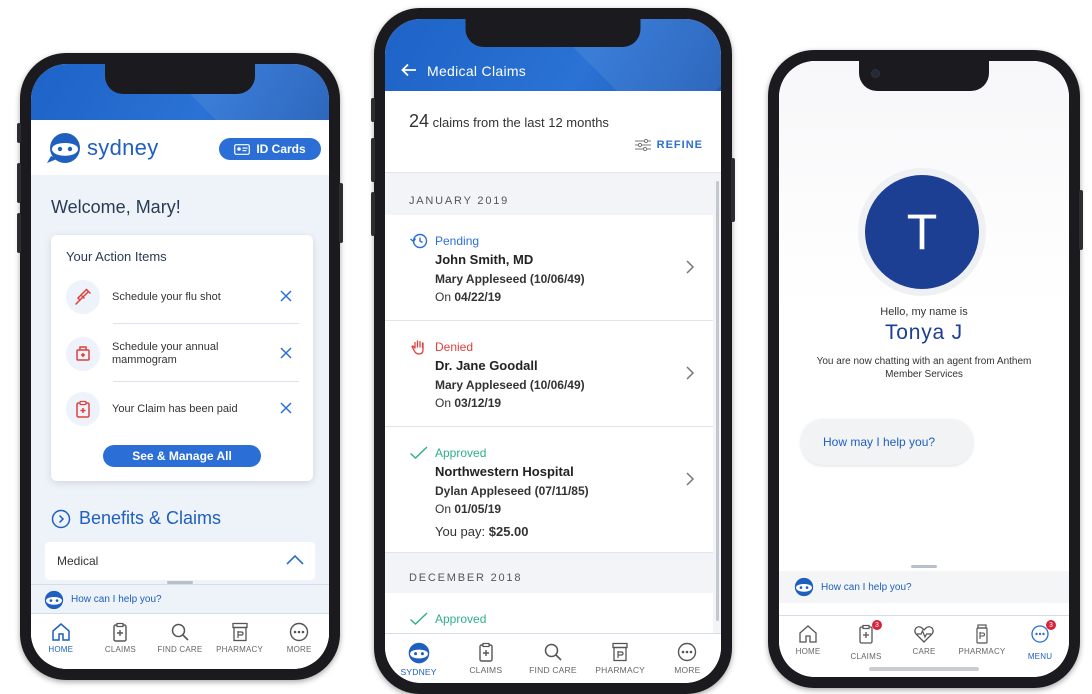  I want to click on action-item: Schedule your annual mammogram, so click(183, 354).